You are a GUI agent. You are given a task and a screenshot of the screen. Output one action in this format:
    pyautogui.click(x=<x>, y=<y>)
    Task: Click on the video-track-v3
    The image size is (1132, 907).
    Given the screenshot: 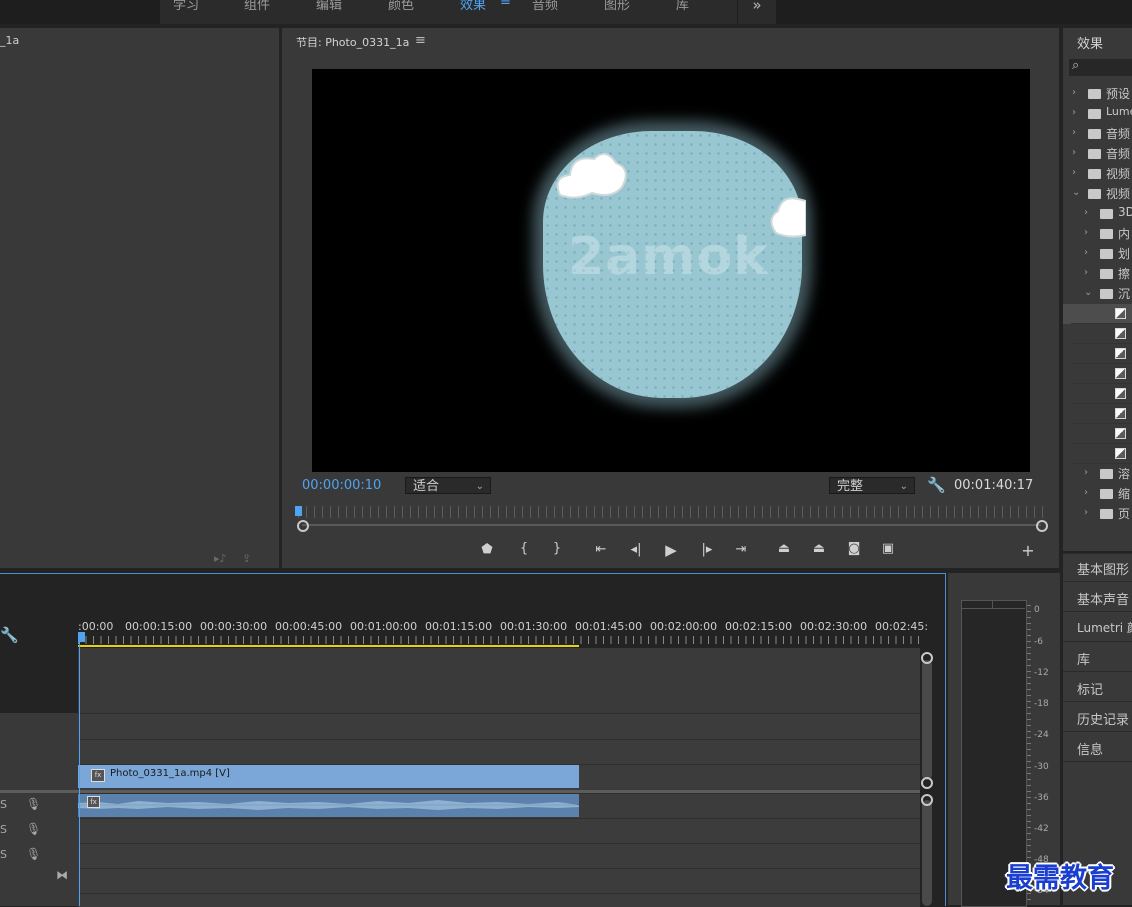 What is the action you would take?
    pyautogui.click(x=499, y=726)
    